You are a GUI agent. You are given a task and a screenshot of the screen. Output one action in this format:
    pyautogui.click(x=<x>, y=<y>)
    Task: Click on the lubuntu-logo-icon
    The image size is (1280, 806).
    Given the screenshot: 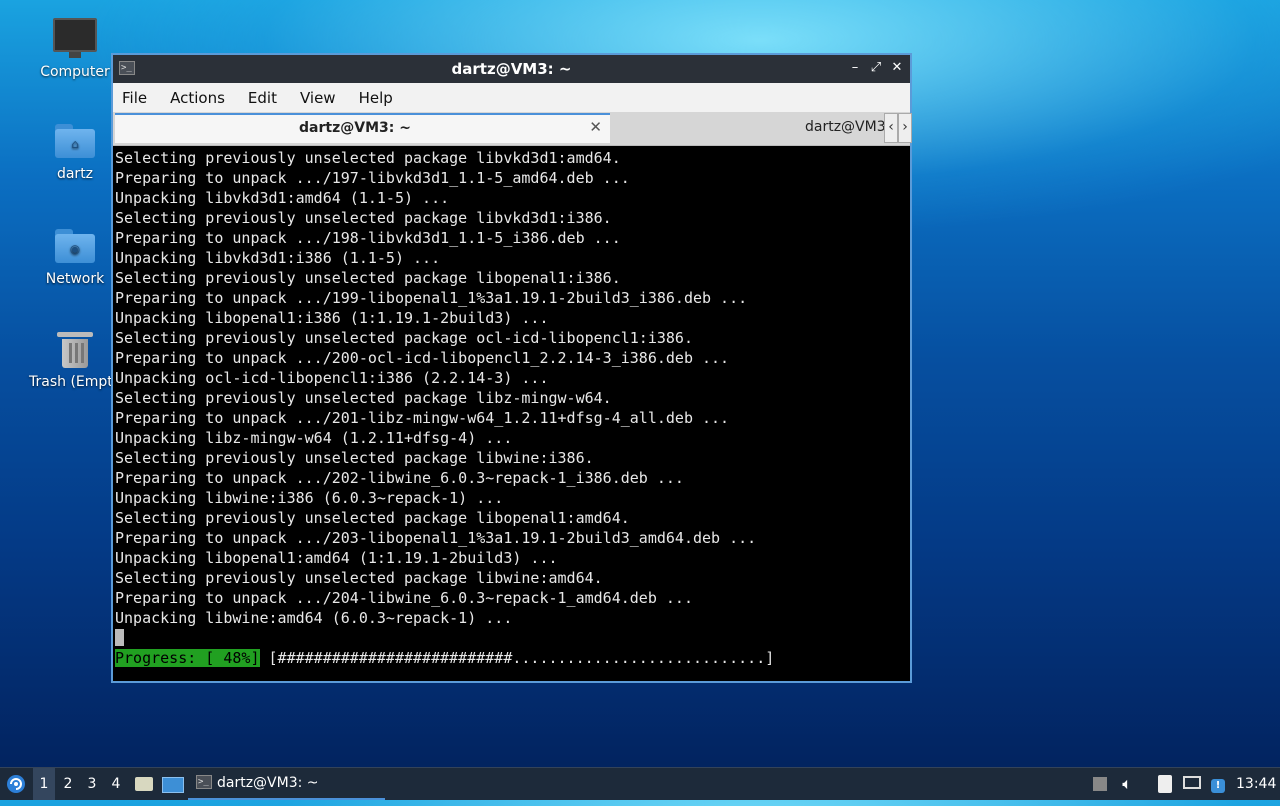 What is the action you would take?
    pyautogui.click(x=16, y=784)
    